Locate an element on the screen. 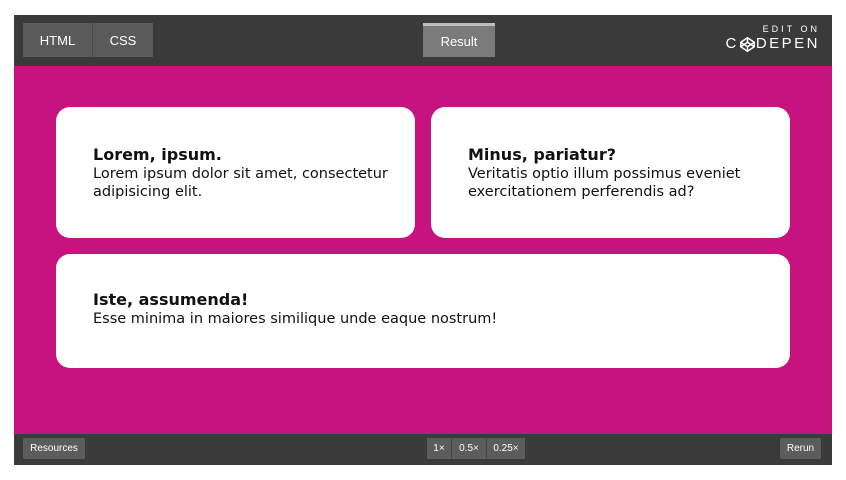 The image size is (846, 480). card-2-title: Minus, pariatur? is located at coordinates (542, 154).